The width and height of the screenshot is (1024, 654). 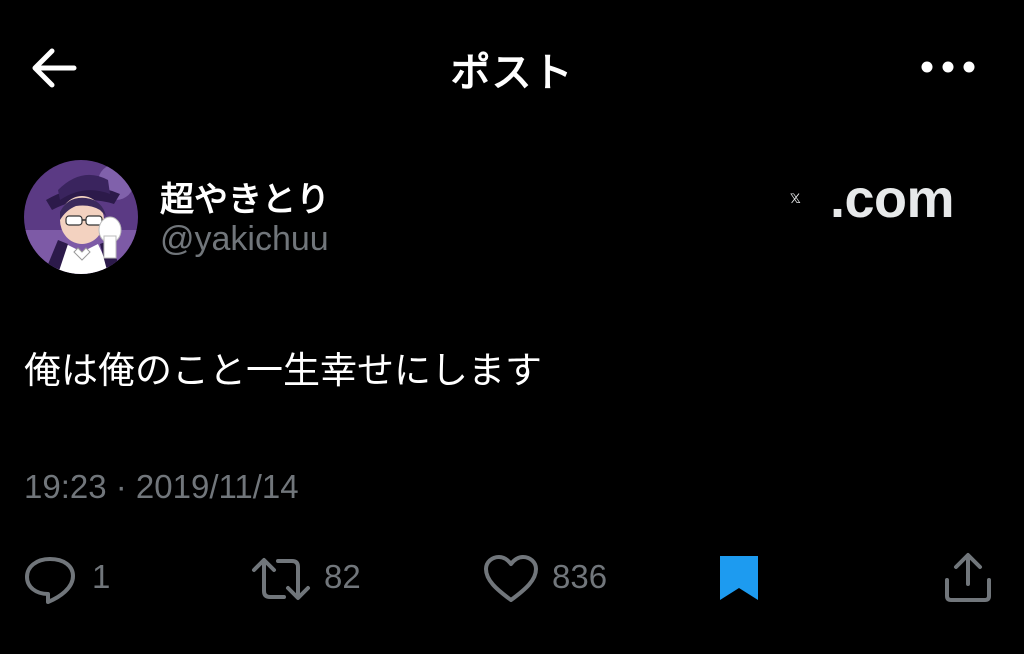 I want to click on action-bar: 1 82 836, so click(x=512, y=580).